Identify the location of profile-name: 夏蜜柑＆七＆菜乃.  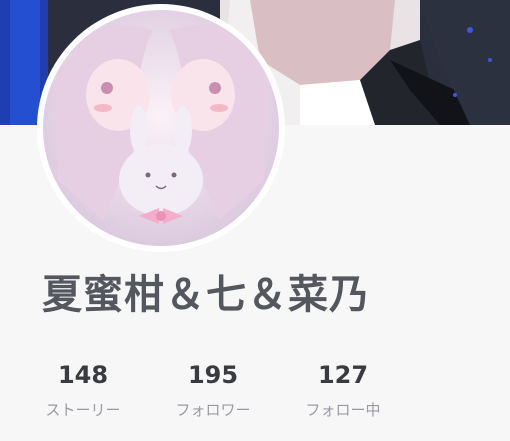
(206, 295).